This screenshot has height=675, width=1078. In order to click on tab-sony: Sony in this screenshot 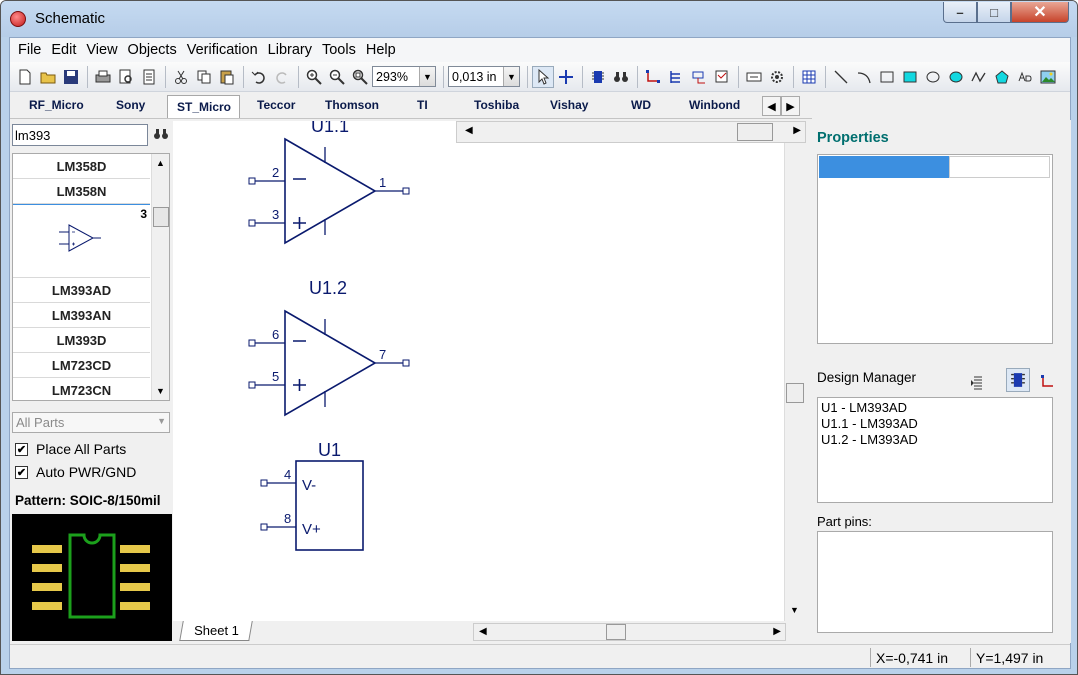, I will do `click(130, 105)`.